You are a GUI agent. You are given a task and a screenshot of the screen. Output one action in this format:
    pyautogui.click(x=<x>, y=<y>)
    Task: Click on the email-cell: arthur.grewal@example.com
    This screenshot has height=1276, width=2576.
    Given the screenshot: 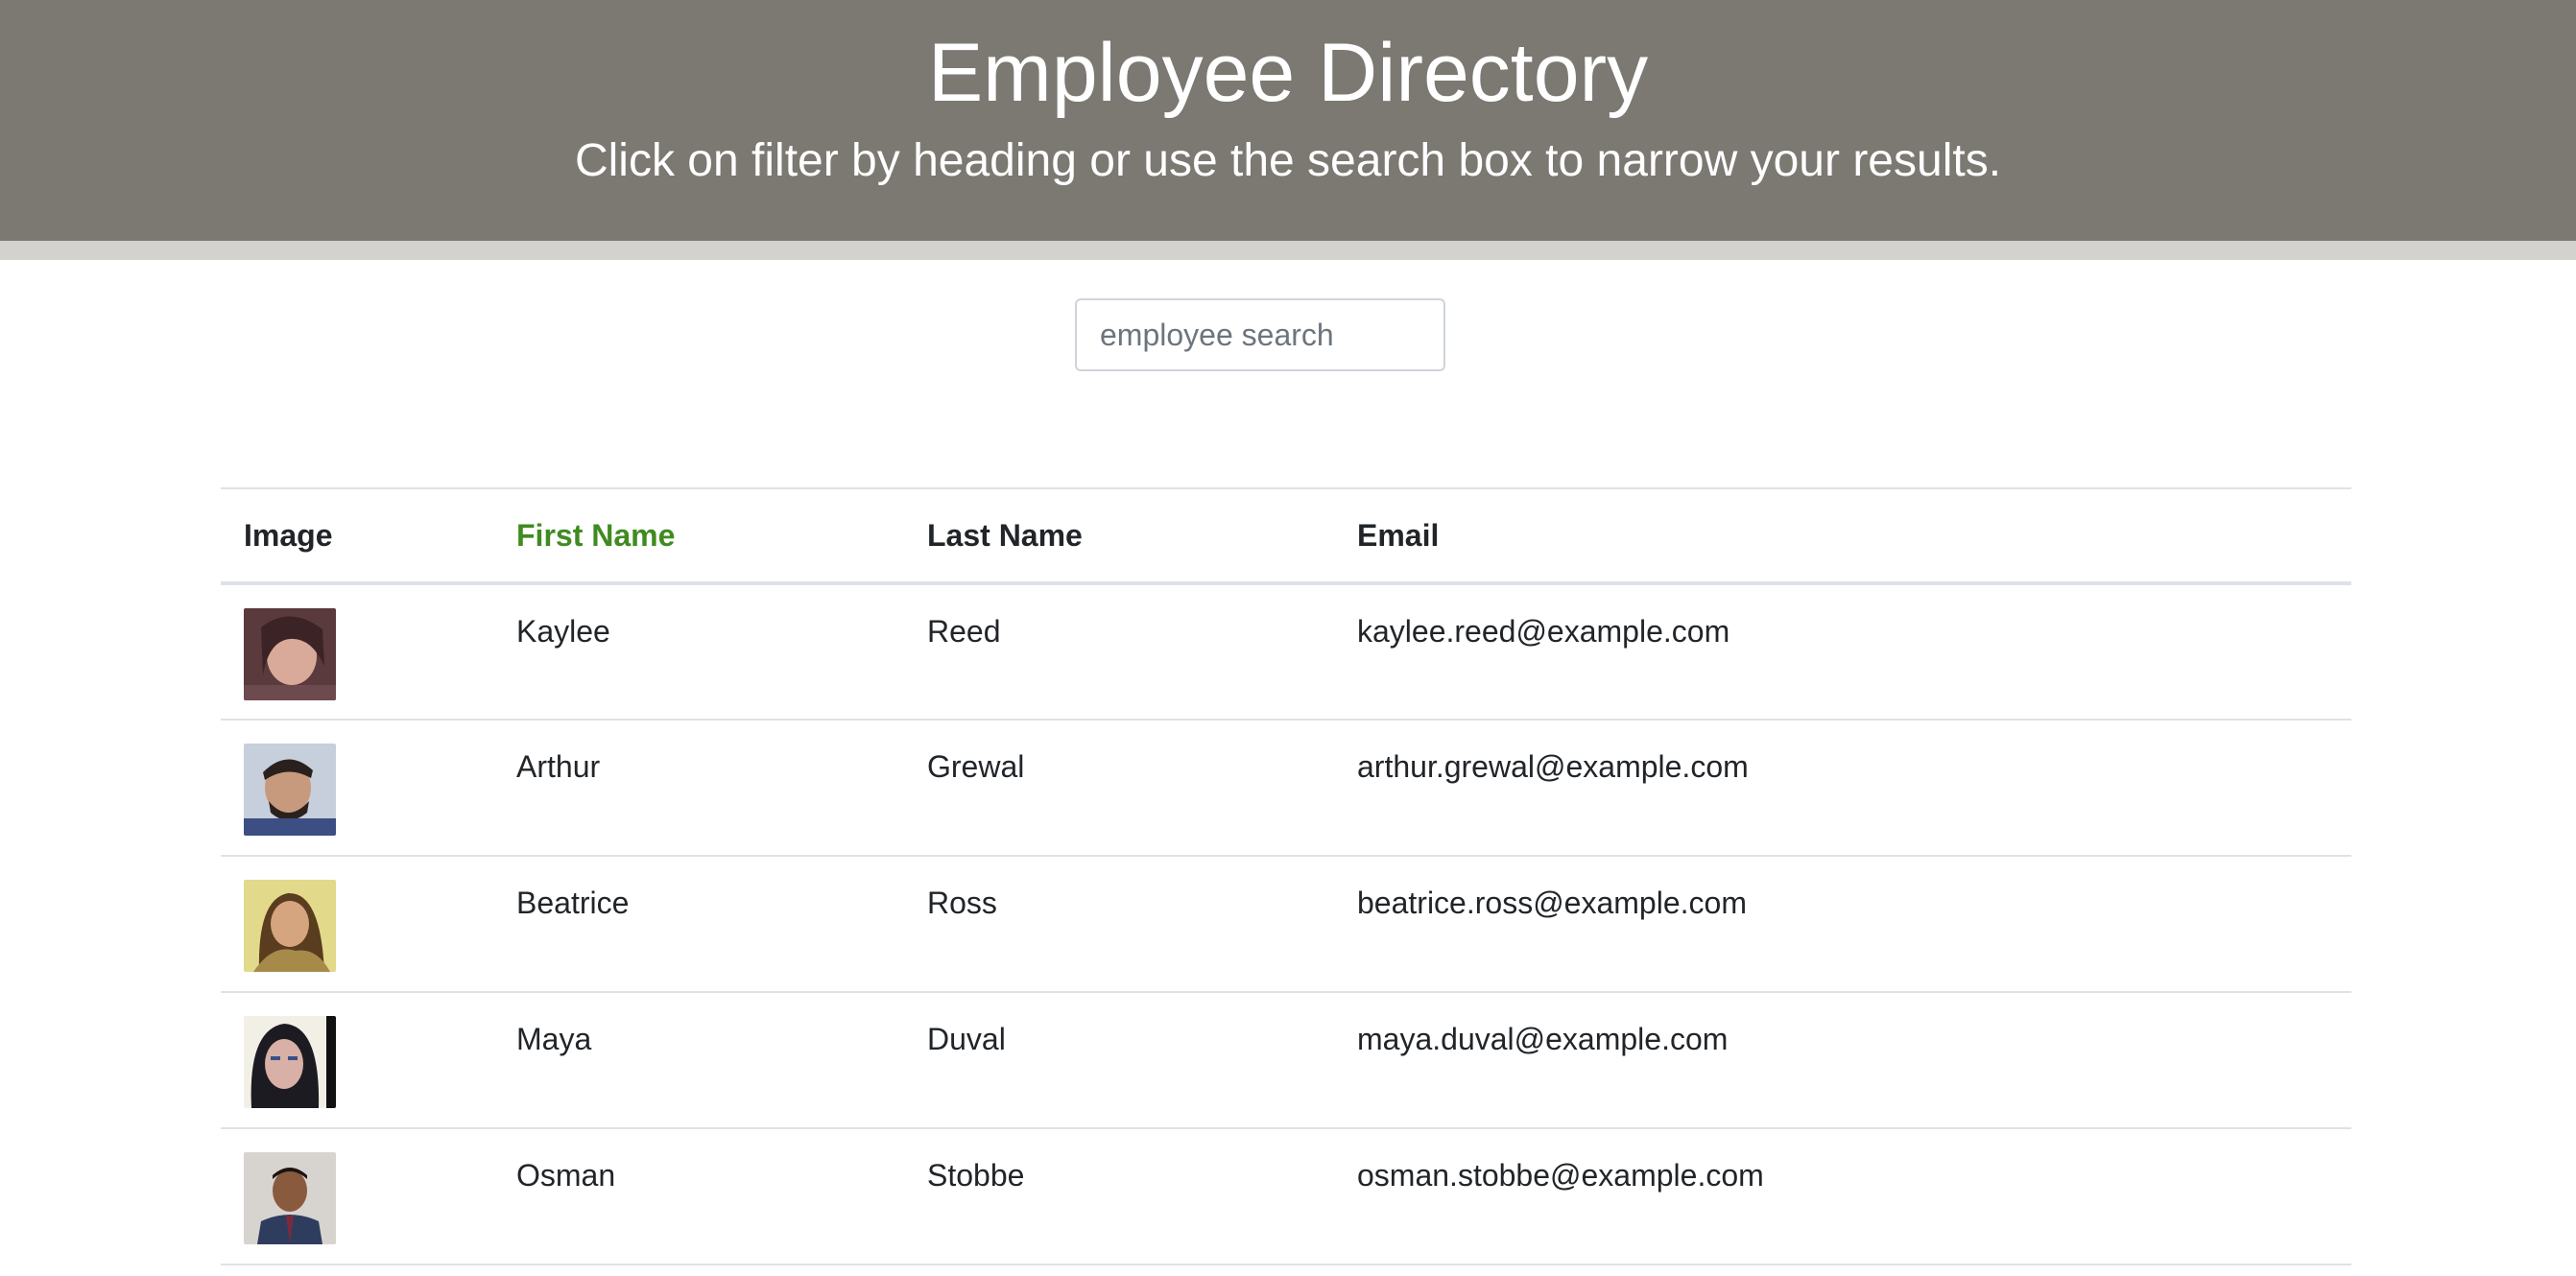 What is the action you would take?
    pyautogui.click(x=1842, y=789)
    